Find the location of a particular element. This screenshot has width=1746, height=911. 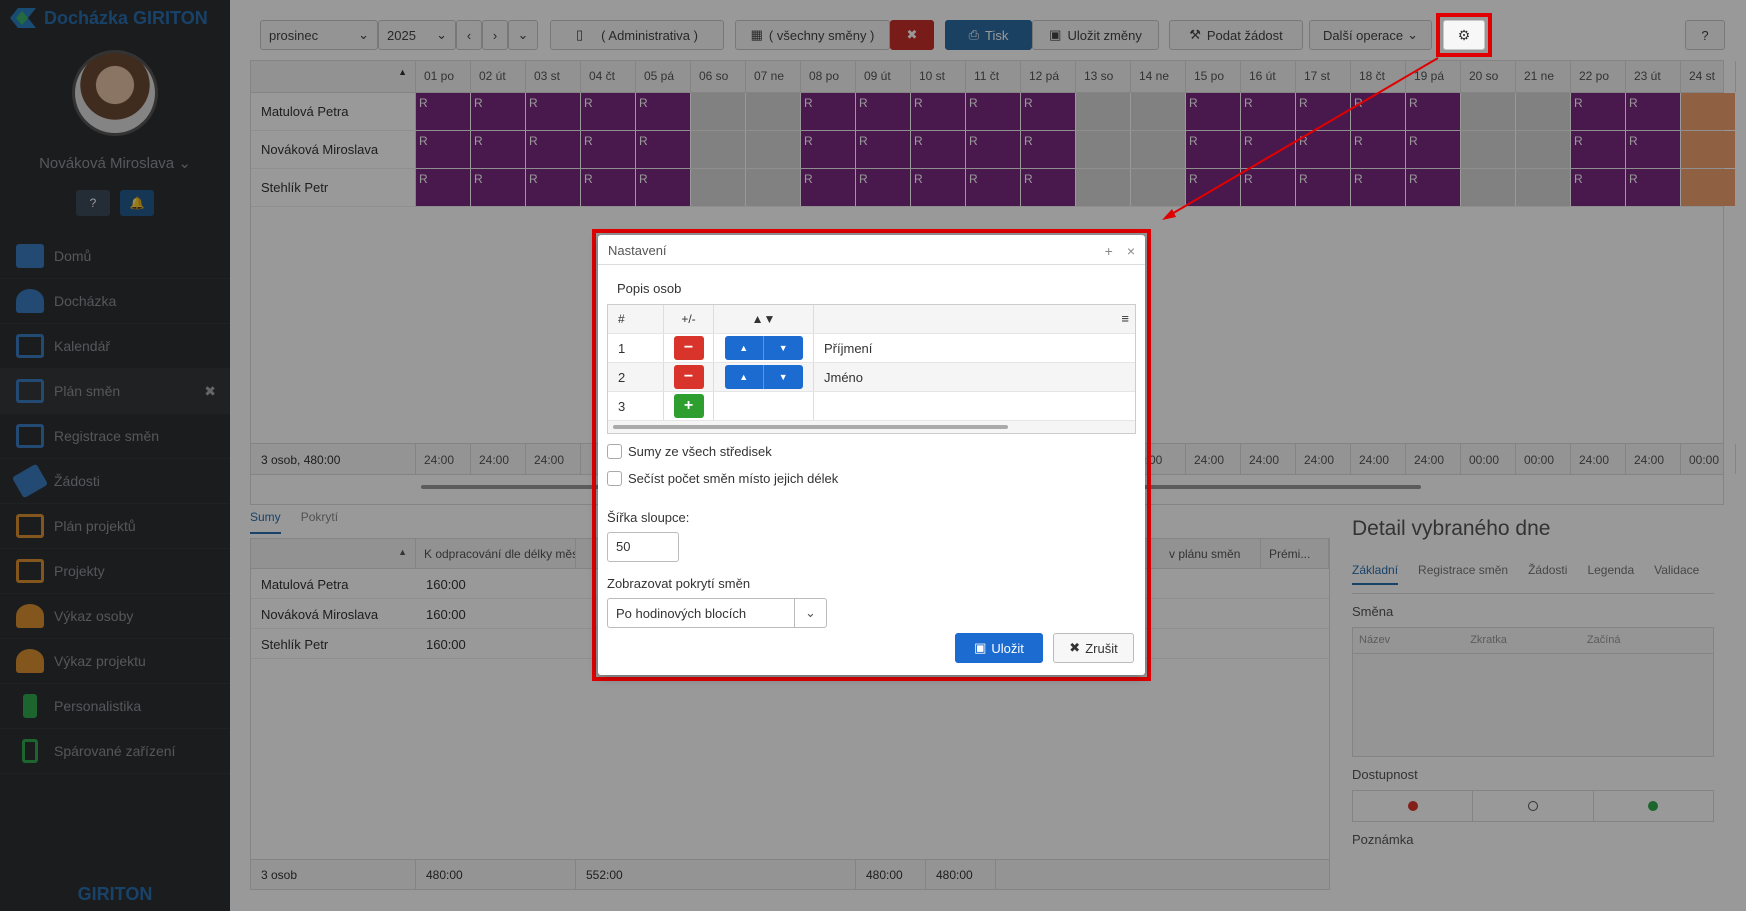

table-scrollbar is located at coordinates (871, 427).